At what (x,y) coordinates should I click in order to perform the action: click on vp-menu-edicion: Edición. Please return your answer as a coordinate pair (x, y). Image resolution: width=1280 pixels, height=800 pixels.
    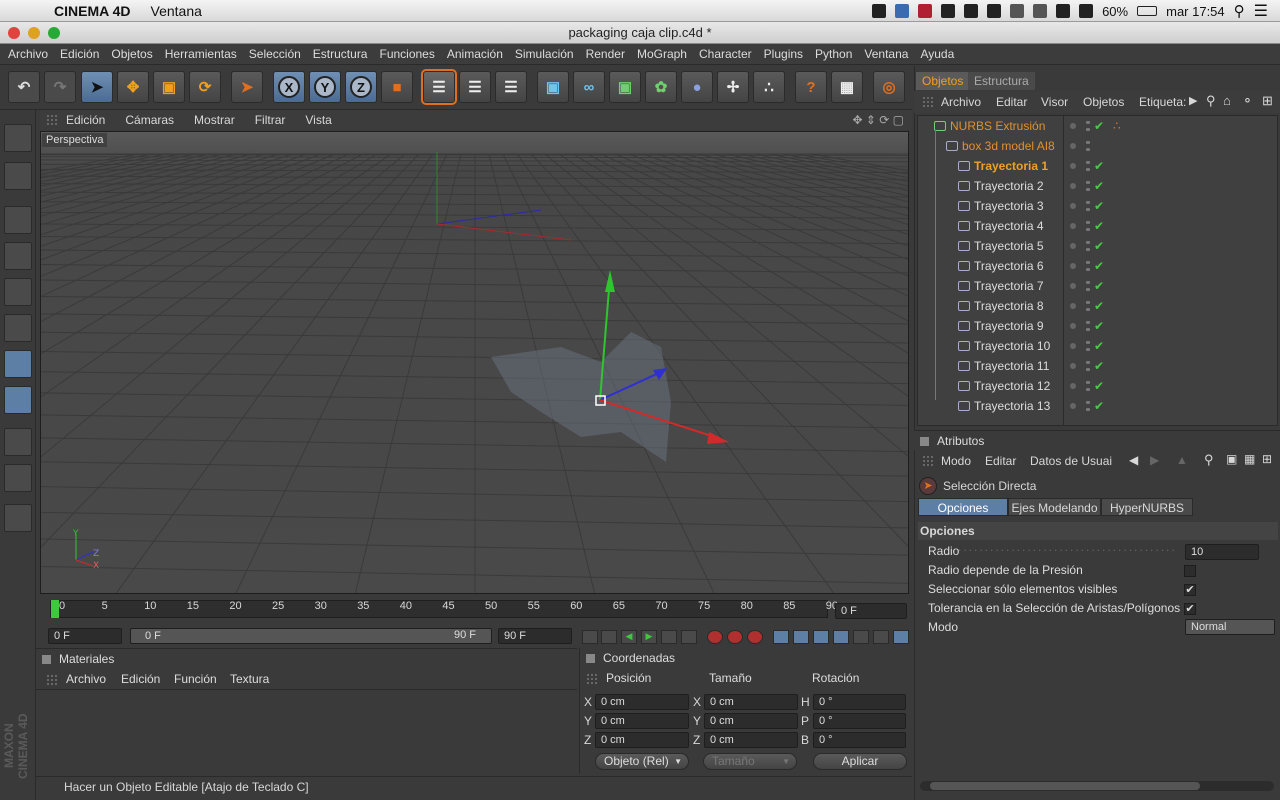
    Looking at the image, I should click on (85, 120).